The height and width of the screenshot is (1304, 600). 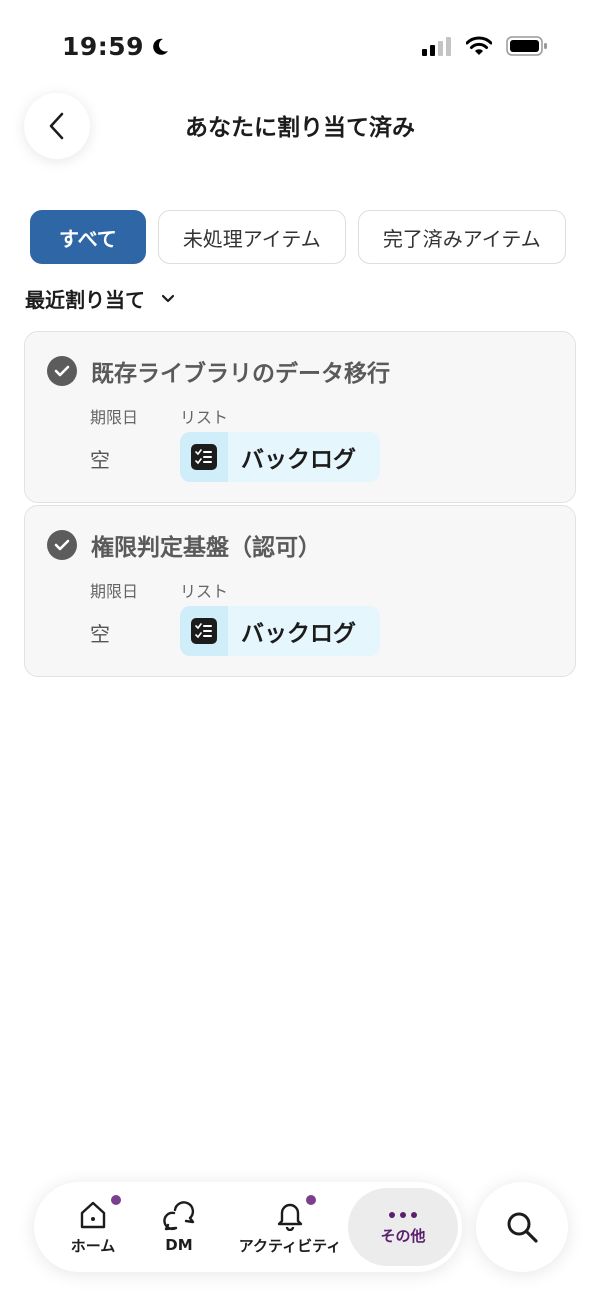 I want to click on home-icon, so click(x=93, y=1214).